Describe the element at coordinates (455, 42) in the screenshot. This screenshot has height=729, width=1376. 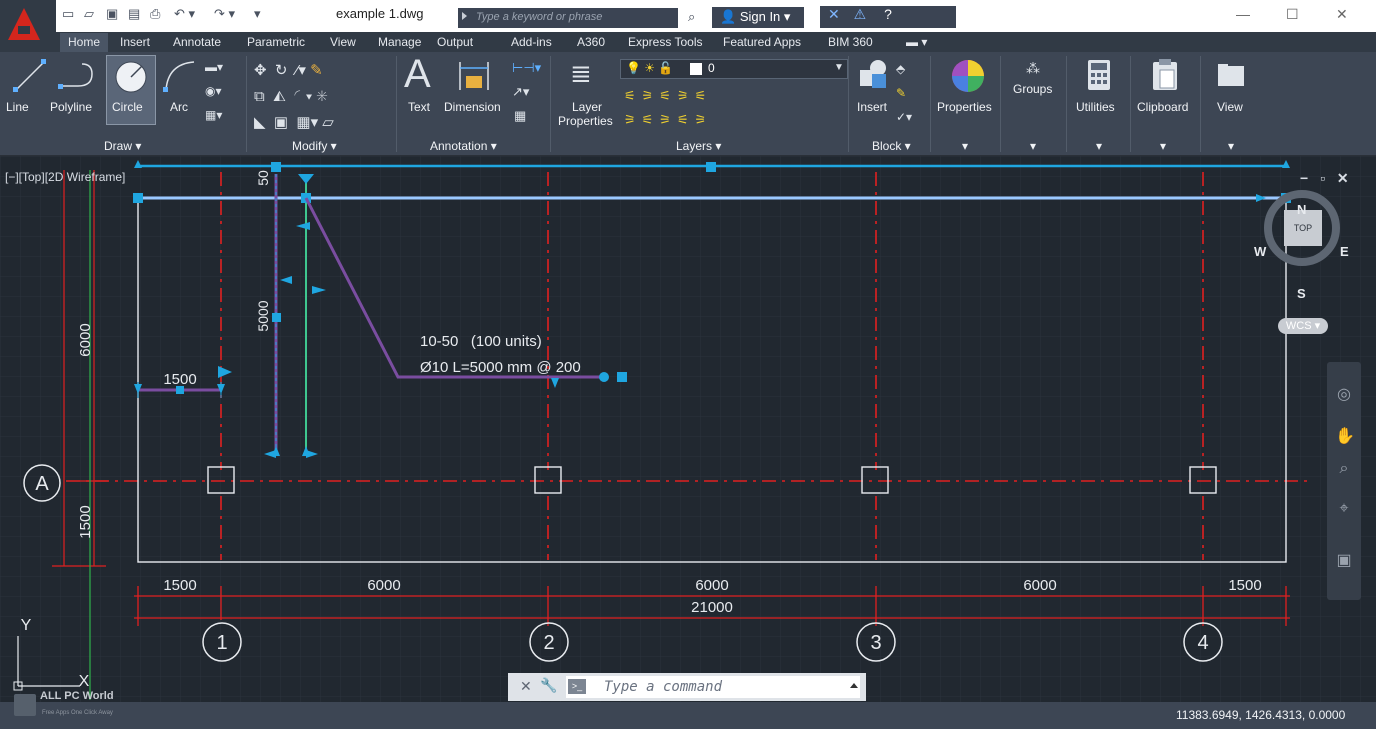
I see `tab-output: Output` at that location.